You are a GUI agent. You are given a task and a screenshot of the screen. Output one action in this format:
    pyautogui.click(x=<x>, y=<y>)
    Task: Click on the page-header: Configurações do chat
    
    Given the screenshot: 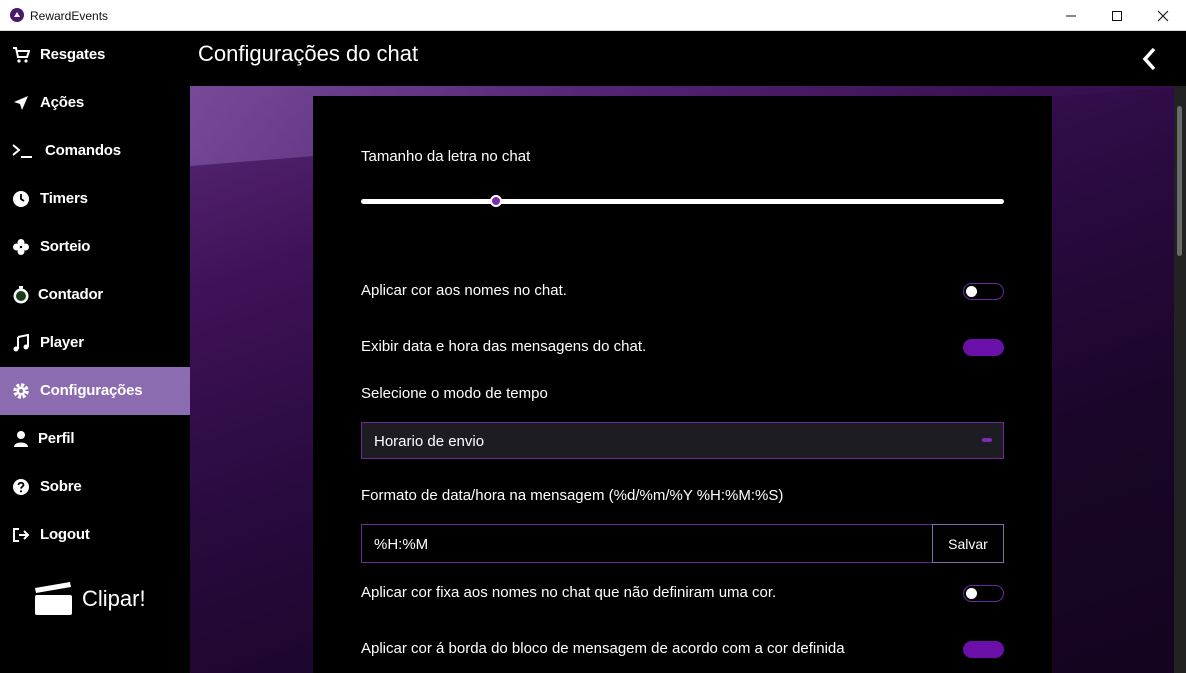 What is the action you would take?
    pyautogui.click(x=688, y=58)
    